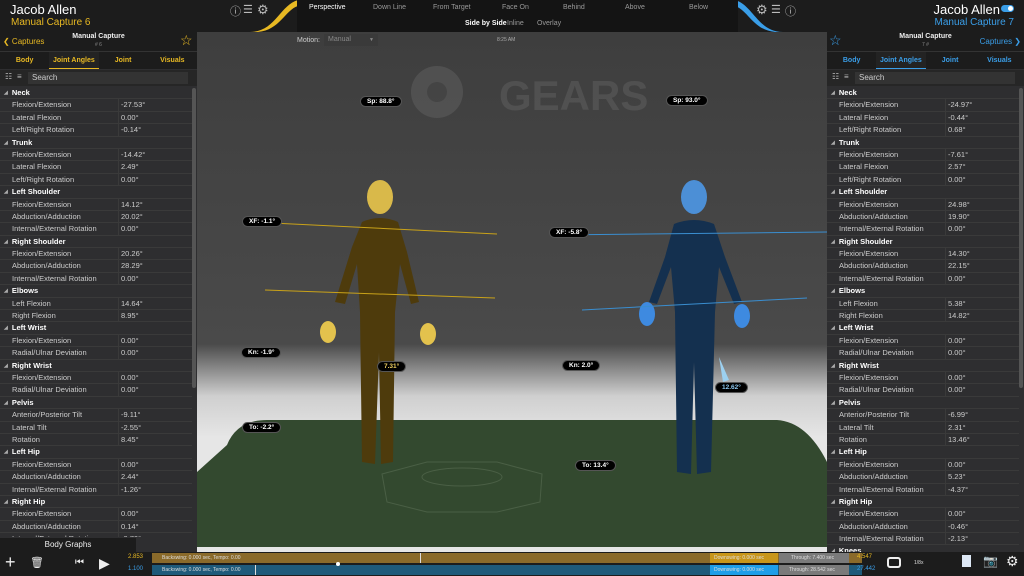 The height and width of the screenshot is (576, 1024). I want to click on body-graphs-button: Body Graphs, so click(68, 545).